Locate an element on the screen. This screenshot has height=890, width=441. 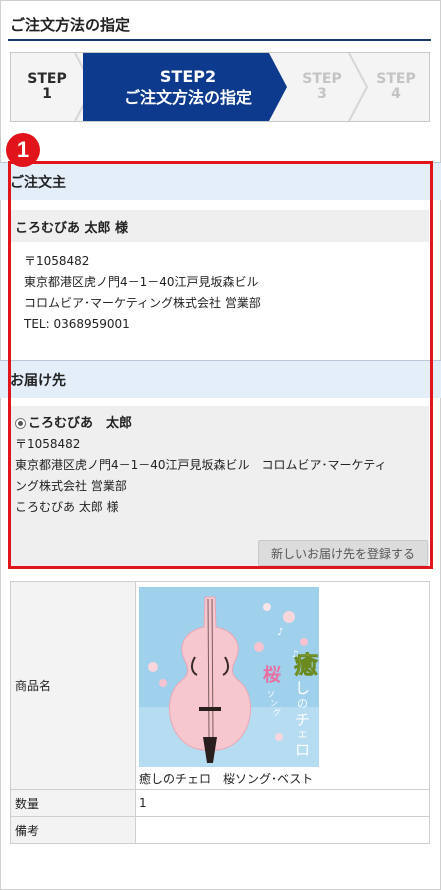
svg-text: の is located at coordinates (302, 703).